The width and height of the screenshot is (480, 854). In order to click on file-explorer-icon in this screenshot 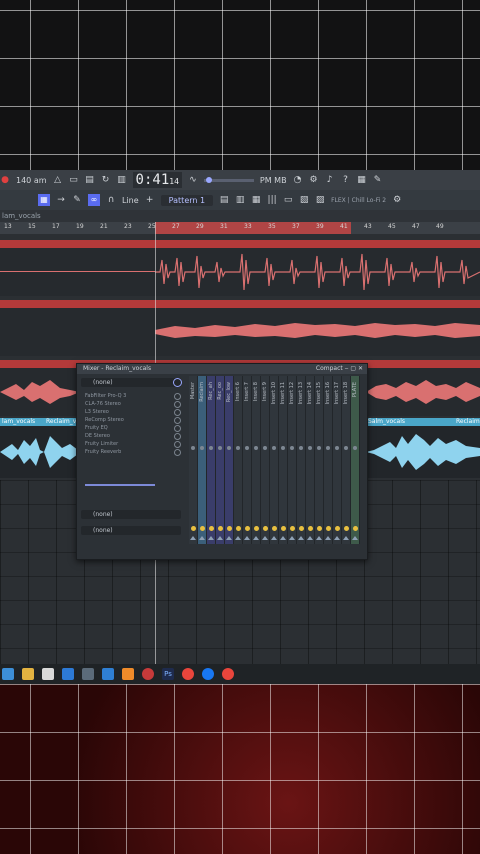, I will do `click(28, 674)`.